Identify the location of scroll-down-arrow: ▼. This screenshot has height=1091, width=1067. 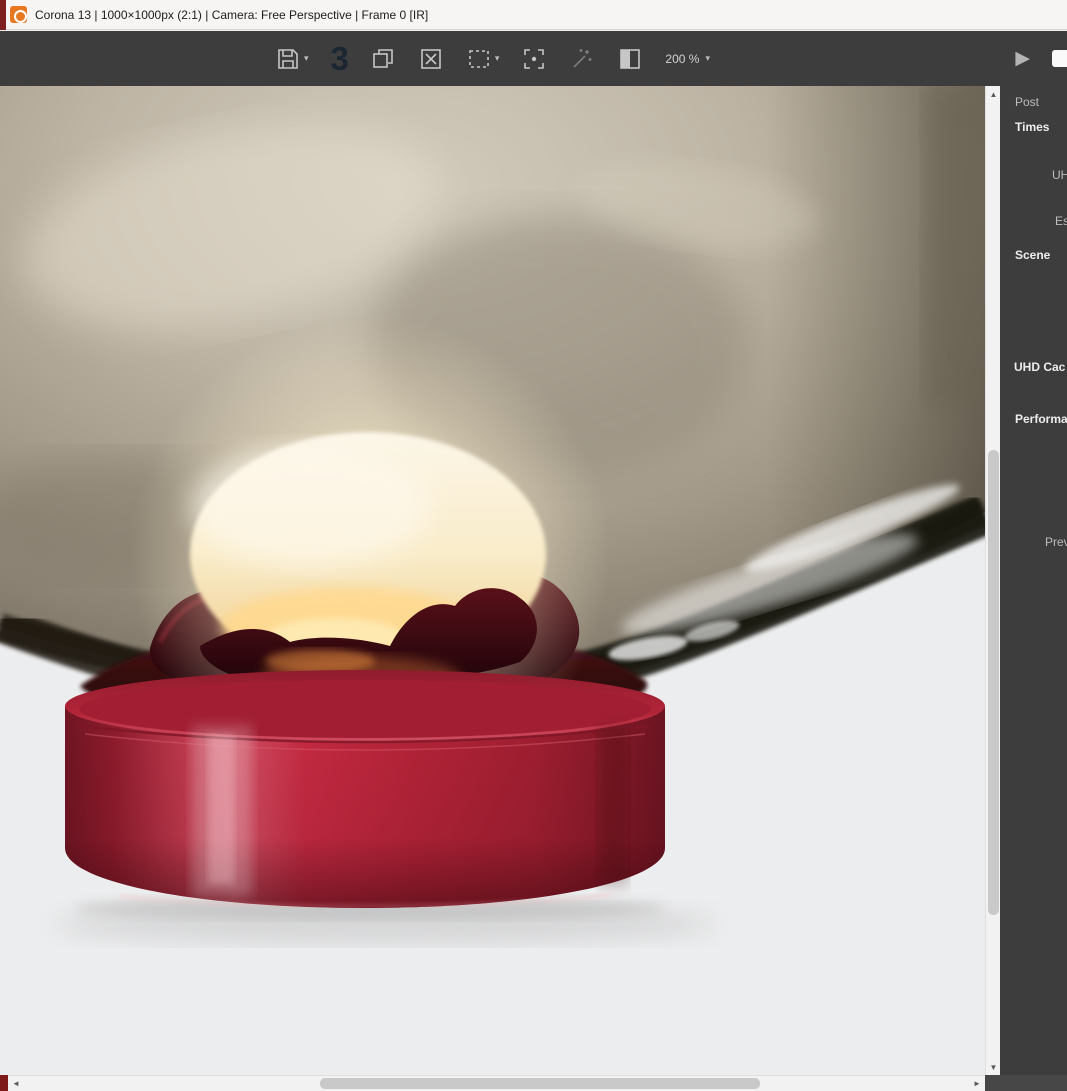
(993, 1067).